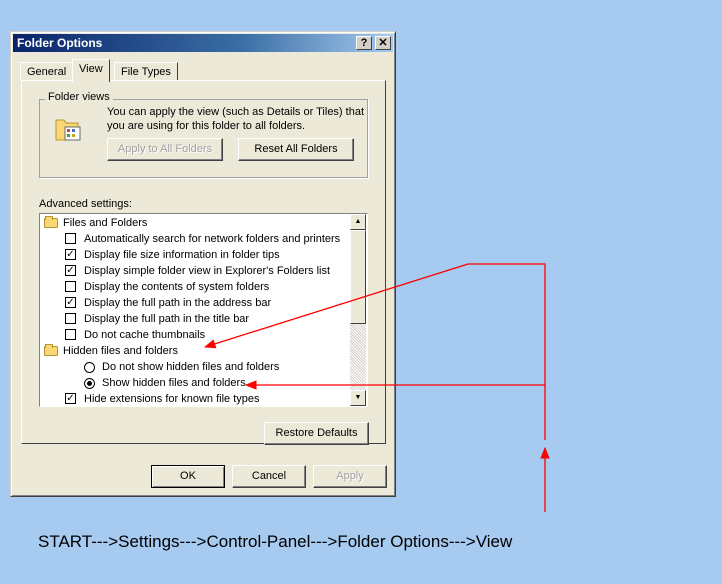 This screenshot has width=722, height=584. What do you see at coordinates (89, 383) in the screenshot?
I see `radio-selected` at bounding box center [89, 383].